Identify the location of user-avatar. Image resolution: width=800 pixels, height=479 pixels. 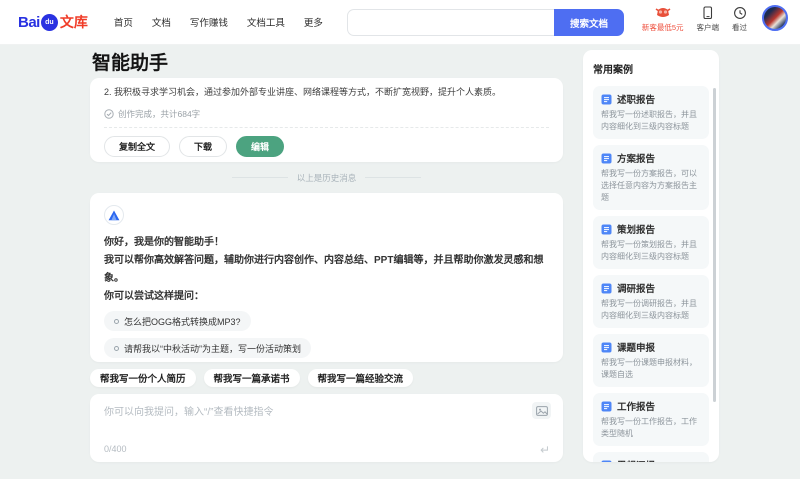
(775, 18).